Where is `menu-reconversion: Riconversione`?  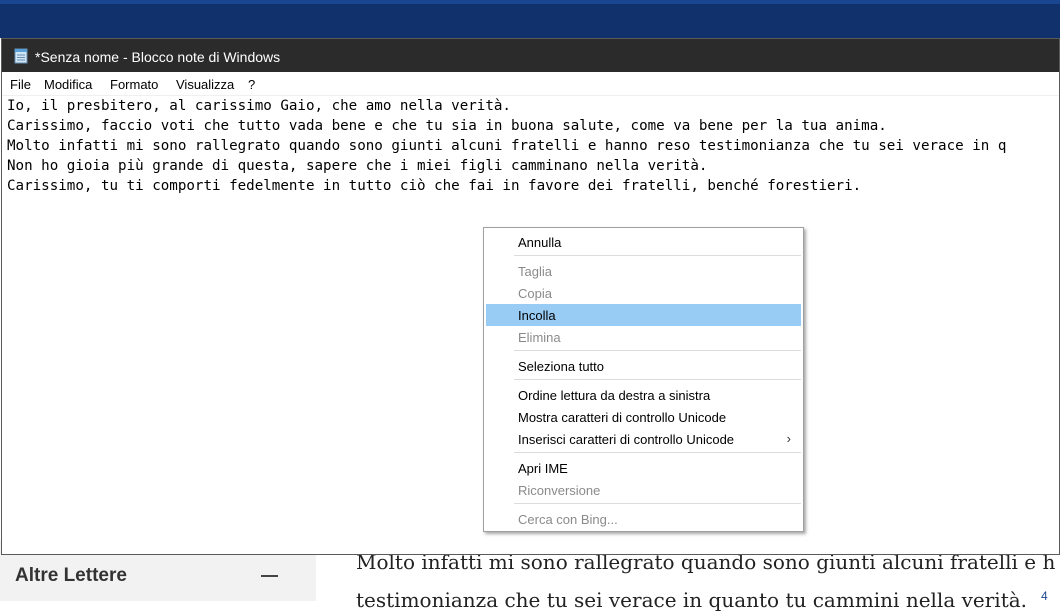 menu-reconversion: Riconversione is located at coordinates (643, 490).